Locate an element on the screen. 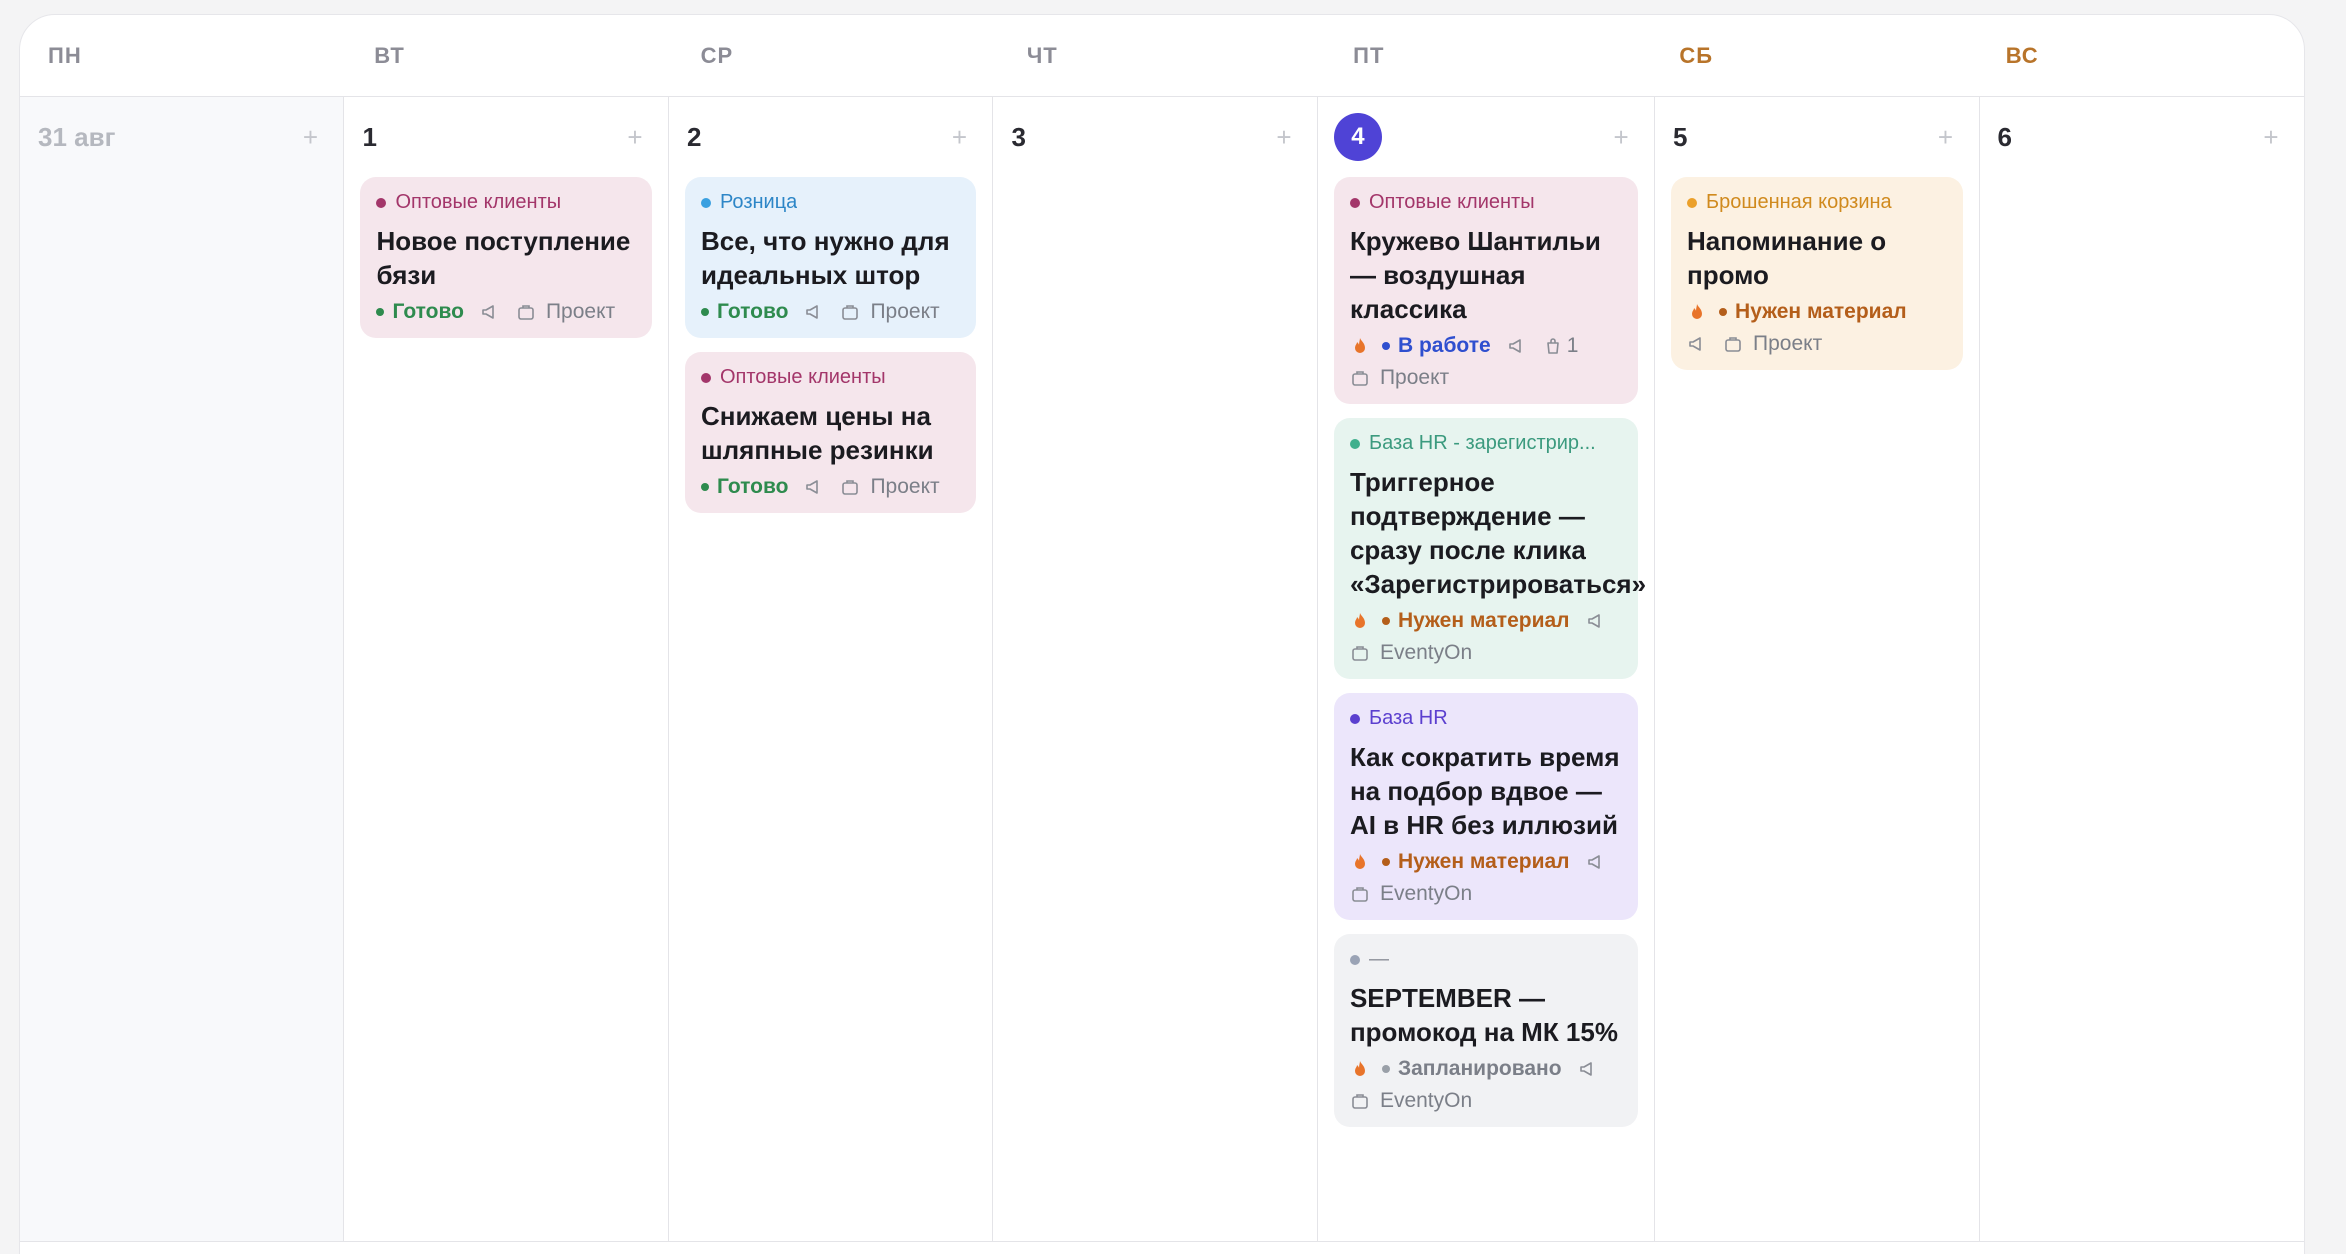 This screenshot has height=1254, width=2346. segment-tag: База HR is located at coordinates (1485, 718).